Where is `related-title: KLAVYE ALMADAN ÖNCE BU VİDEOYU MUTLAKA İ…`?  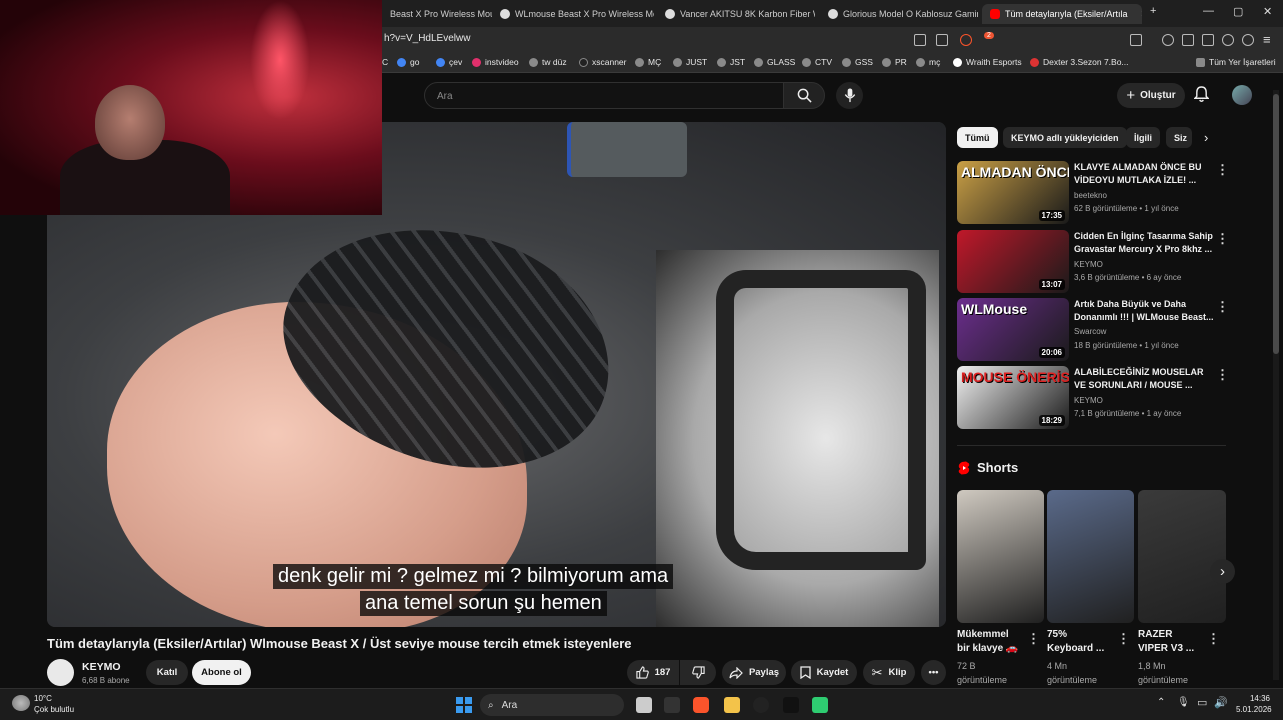
related-title: KLAVYE ALMADAN ÖNCE BU VİDEOYU MUTLAKA İ… is located at coordinates (1144, 174).